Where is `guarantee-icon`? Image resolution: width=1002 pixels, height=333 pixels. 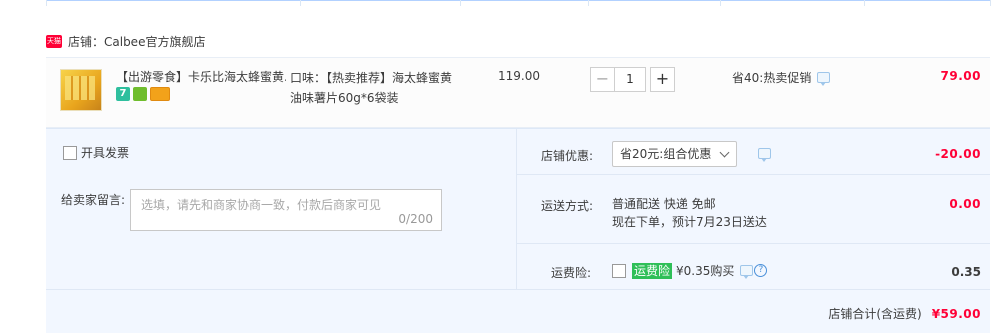 guarantee-icon is located at coordinates (140, 94).